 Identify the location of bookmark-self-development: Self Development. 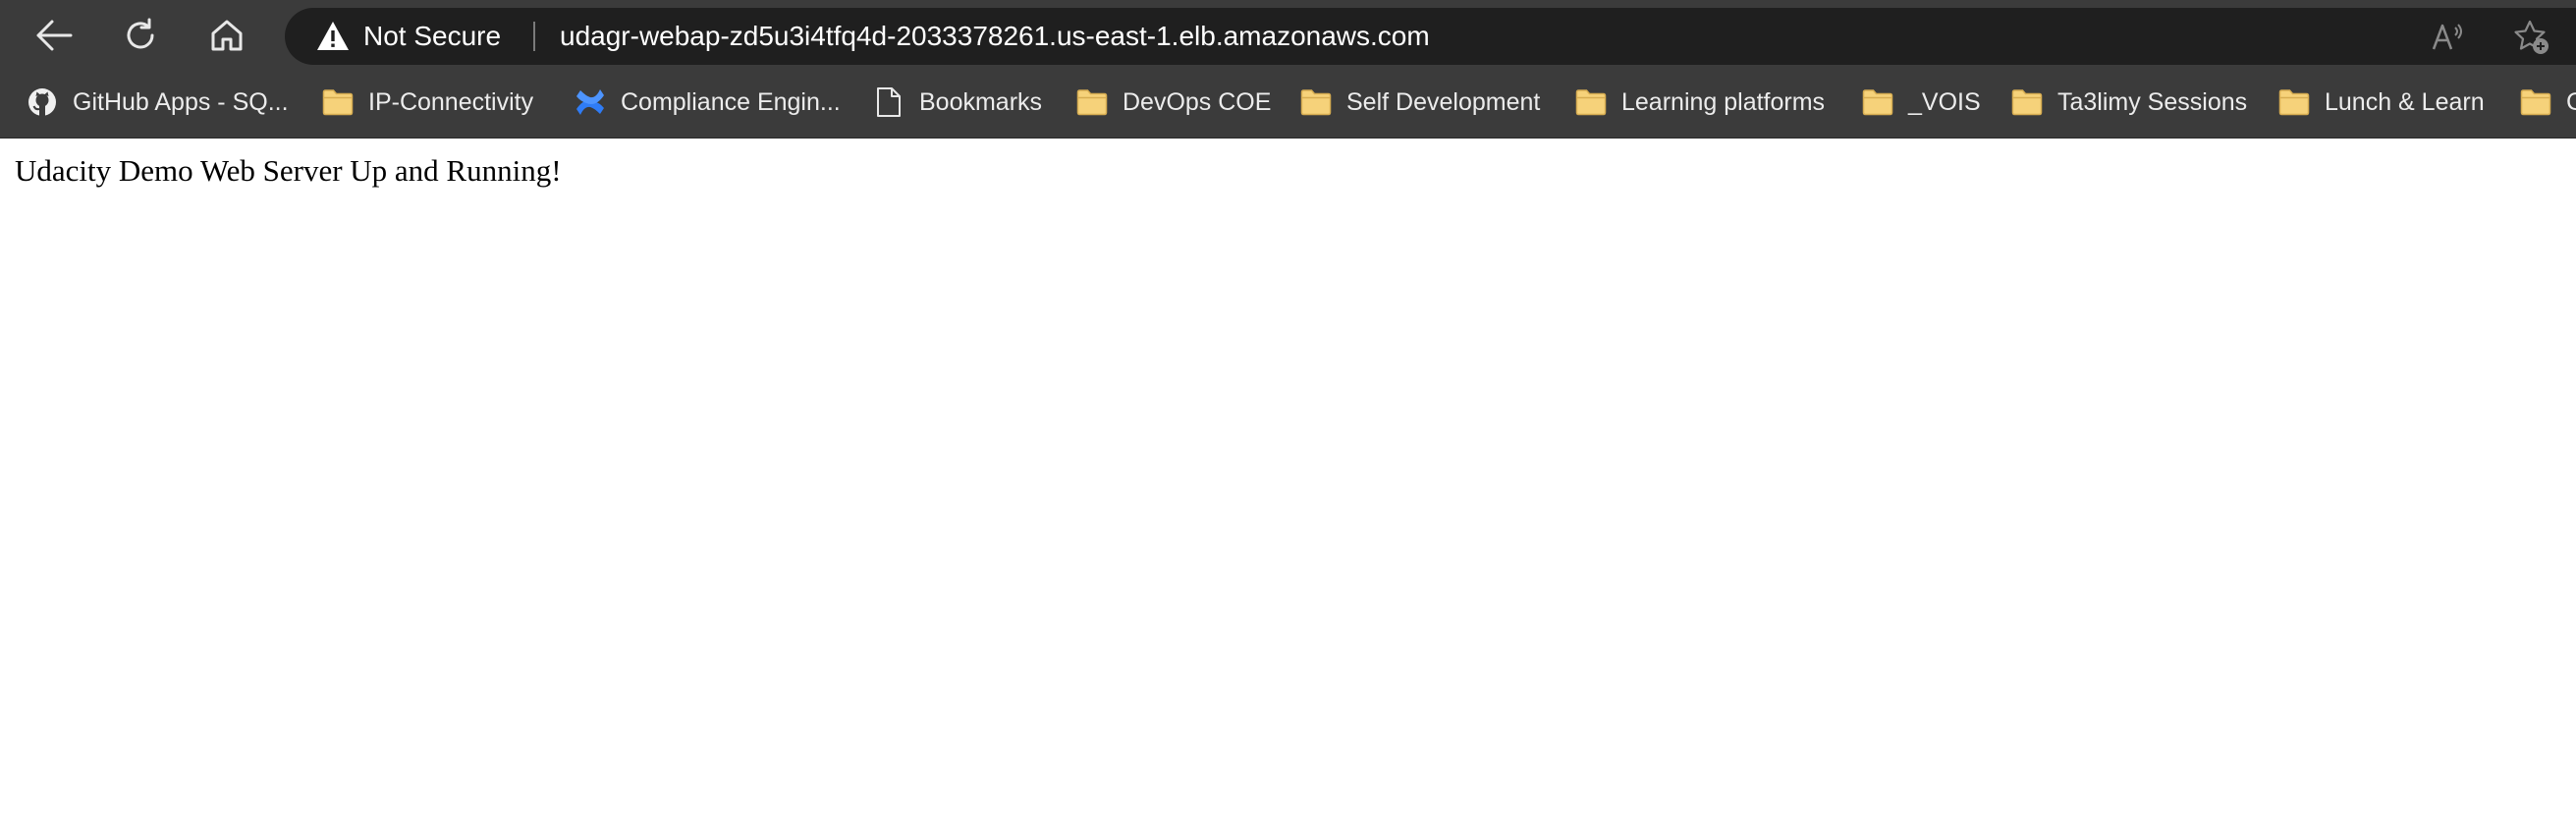
(1420, 102).